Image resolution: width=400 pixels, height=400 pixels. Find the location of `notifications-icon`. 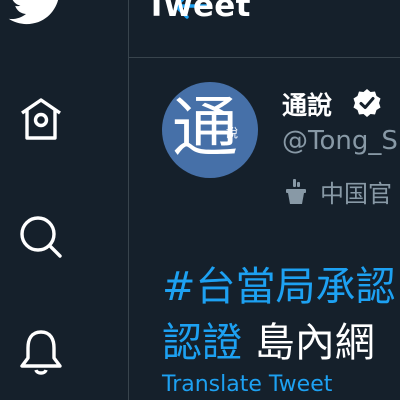

notifications-icon is located at coordinates (41, 352).